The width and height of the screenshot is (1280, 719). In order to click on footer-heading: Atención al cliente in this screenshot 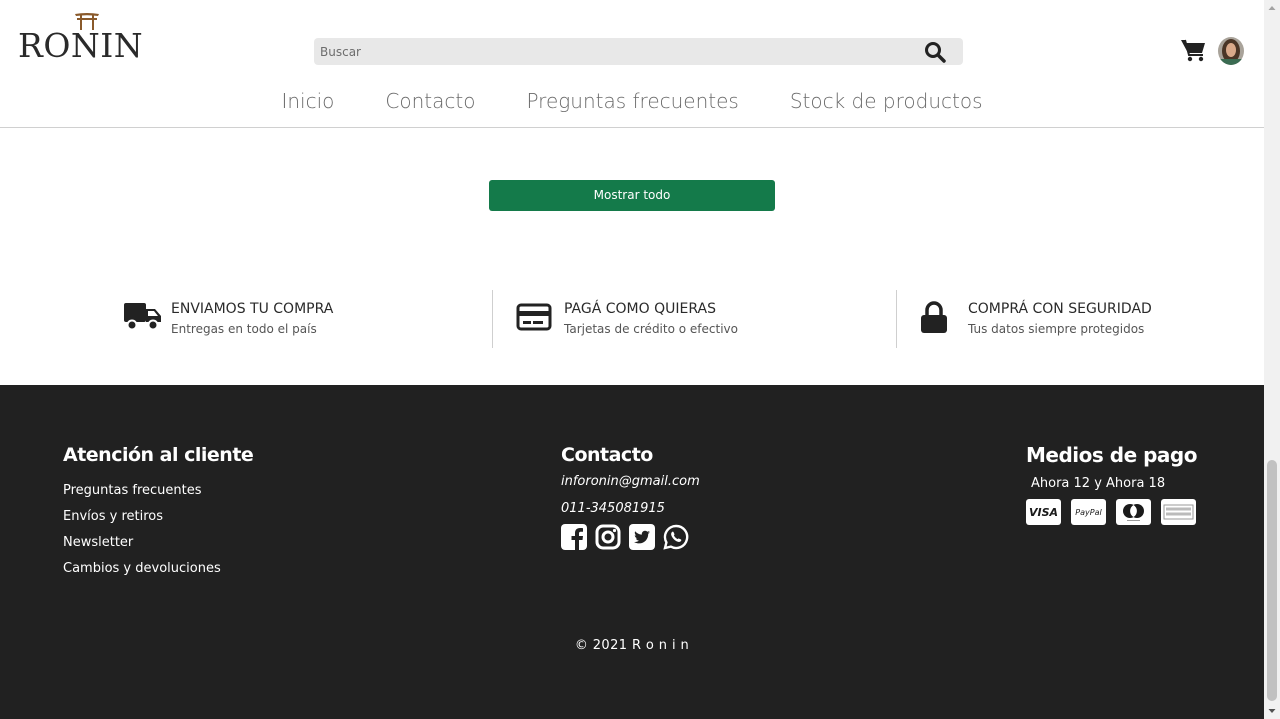, I will do `click(158, 455)`.